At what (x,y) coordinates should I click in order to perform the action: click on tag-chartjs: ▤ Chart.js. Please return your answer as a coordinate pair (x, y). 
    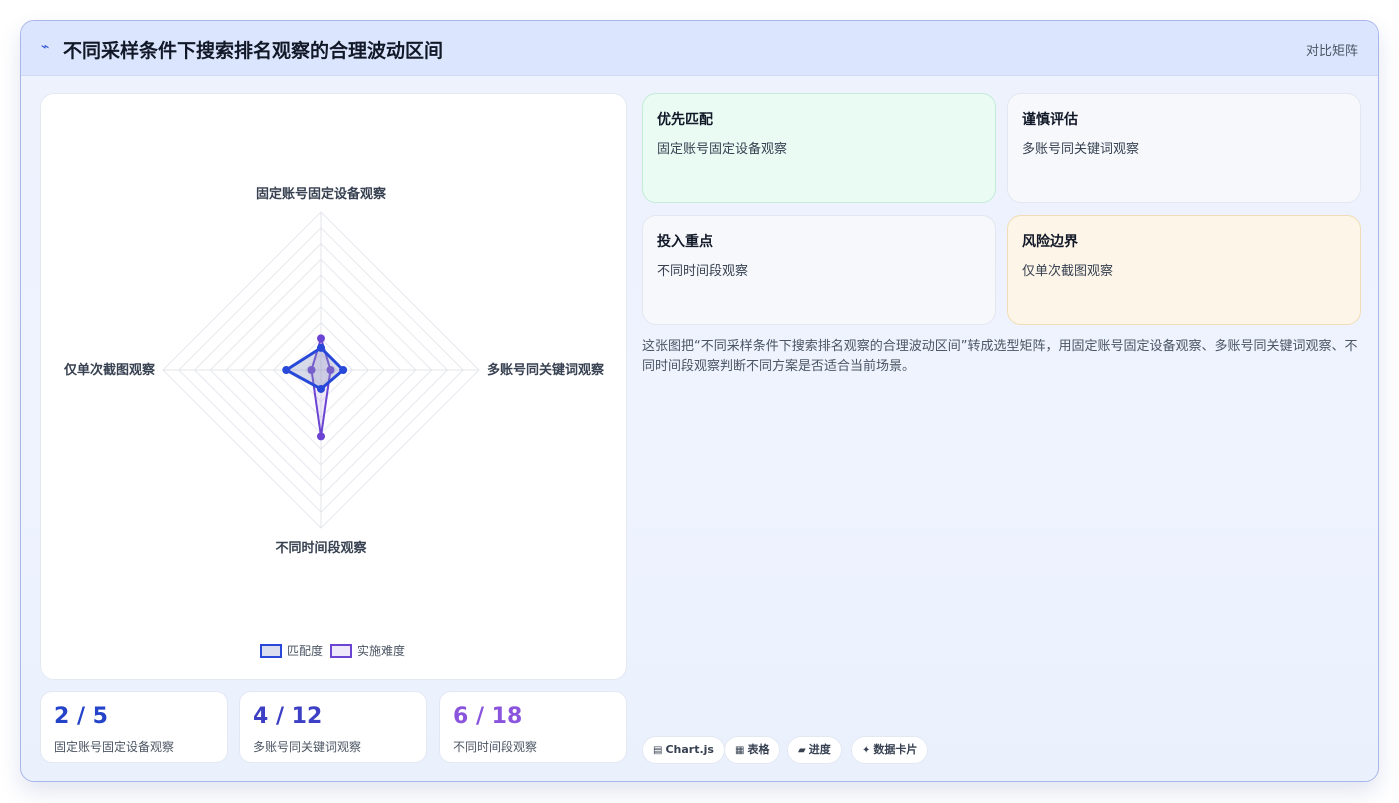
    Looking at the image, I should click on (683, 750).